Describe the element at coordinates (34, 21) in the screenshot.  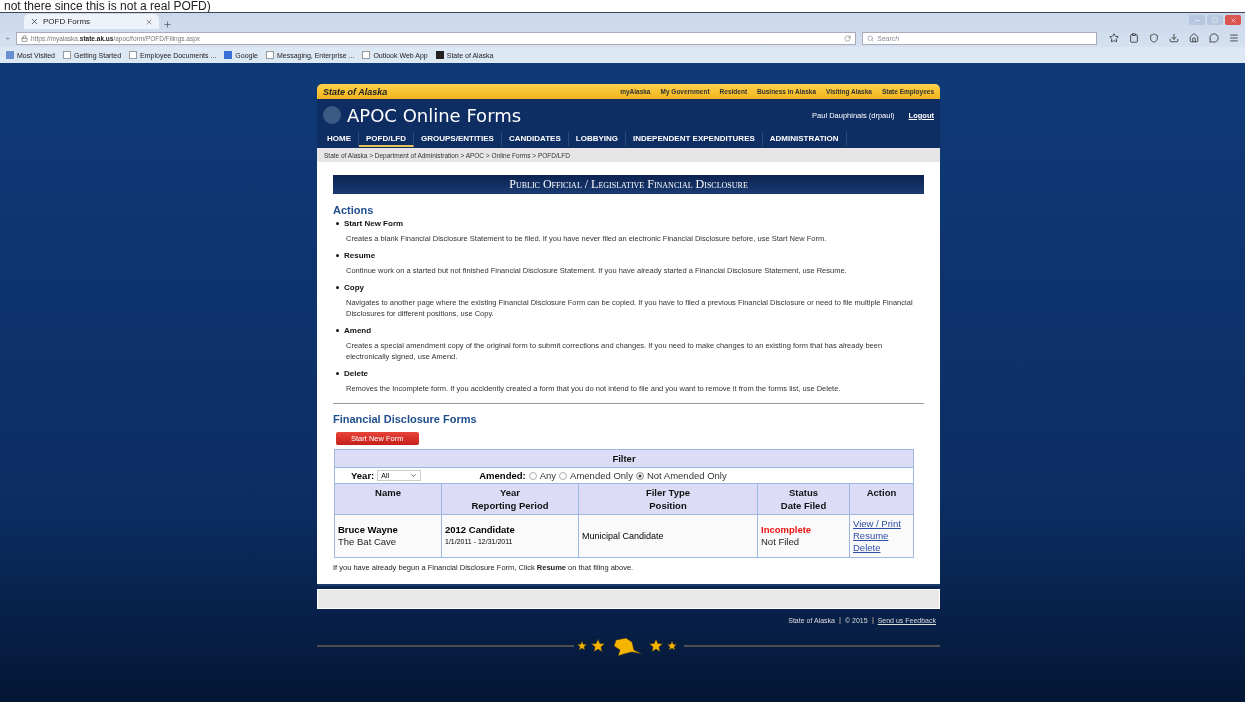
I see `tab-favicon-icon` at that location.